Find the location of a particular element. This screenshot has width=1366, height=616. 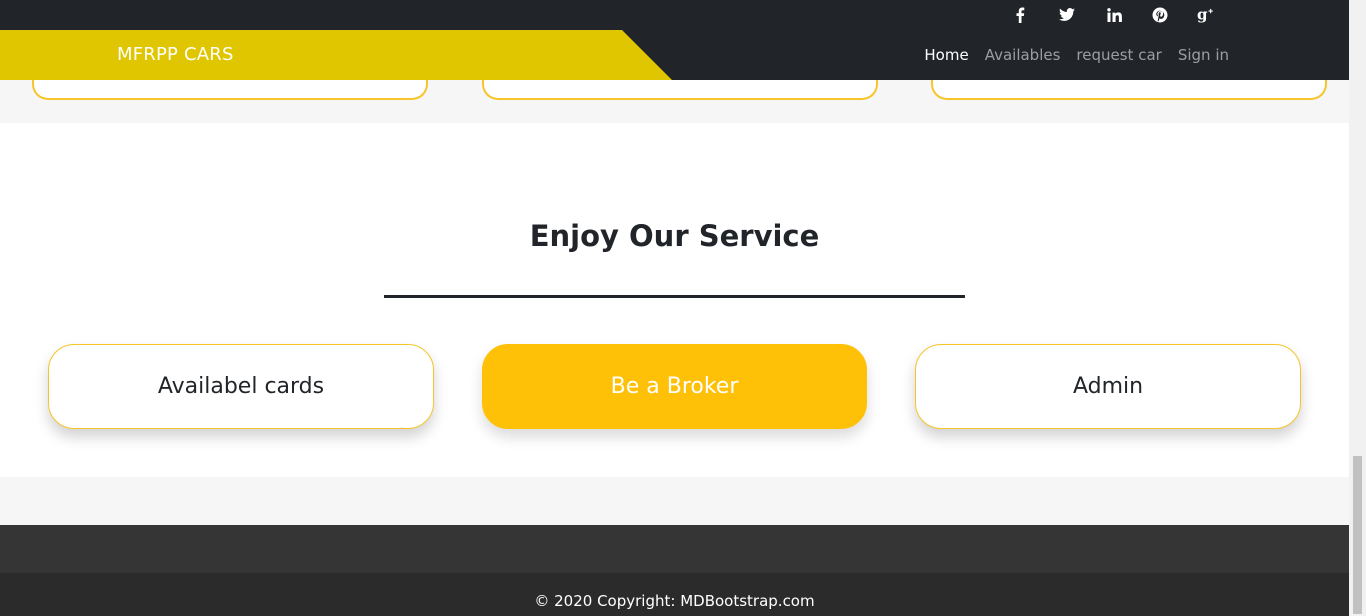

cars-section is located at coordinates (674, 91).